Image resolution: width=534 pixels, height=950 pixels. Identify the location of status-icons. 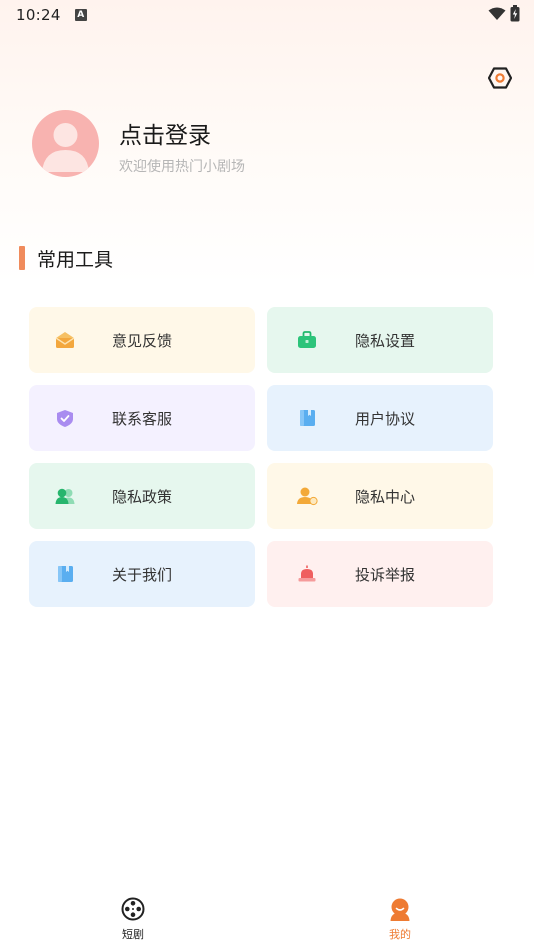
(504, 13).